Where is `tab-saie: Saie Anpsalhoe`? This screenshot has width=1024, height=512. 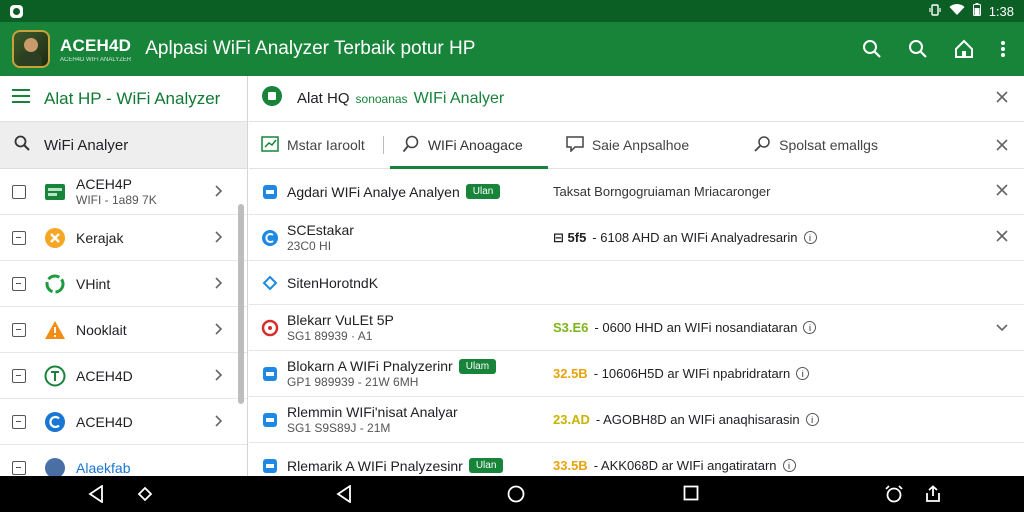
tab-saie: Saie Anpsalhoe is located at coordinates (627, 145).